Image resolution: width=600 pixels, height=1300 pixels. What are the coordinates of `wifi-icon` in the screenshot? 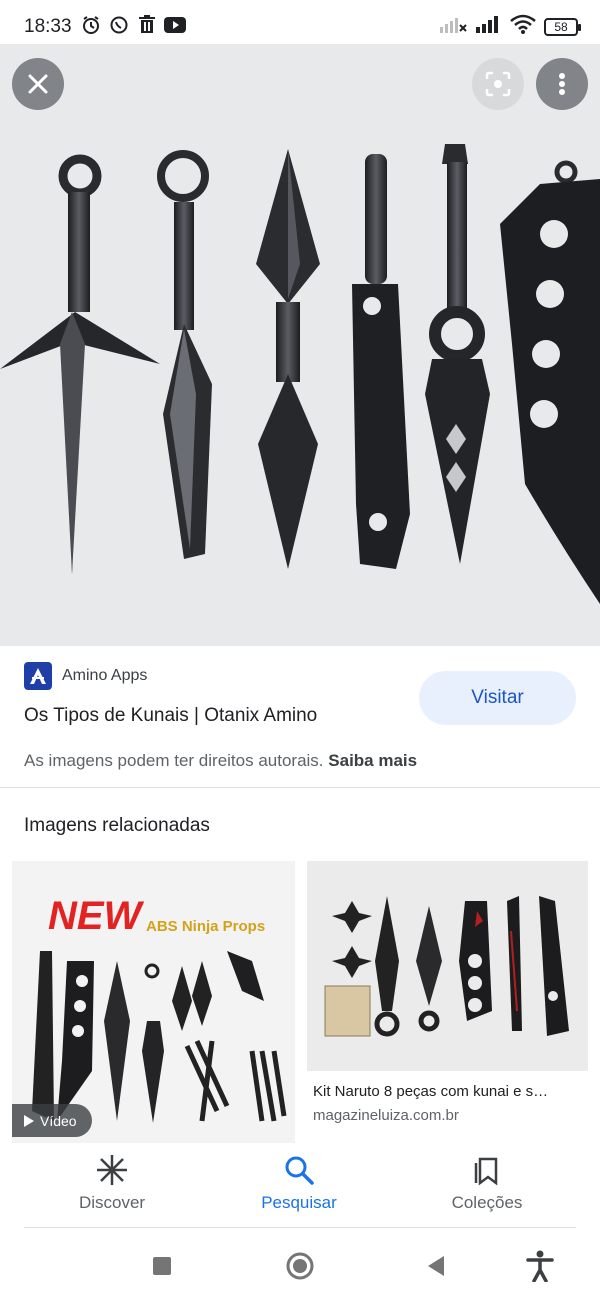 It's located at (523, 26).